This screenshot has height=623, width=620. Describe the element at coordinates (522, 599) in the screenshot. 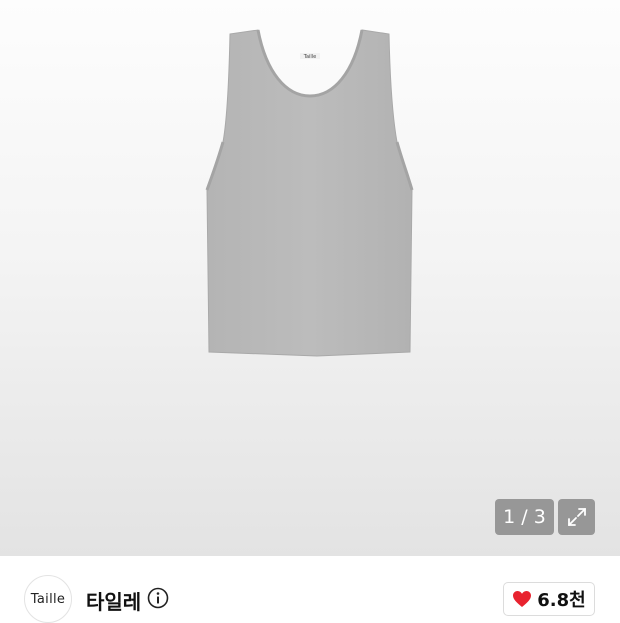

I see `heart-icon` at that location.